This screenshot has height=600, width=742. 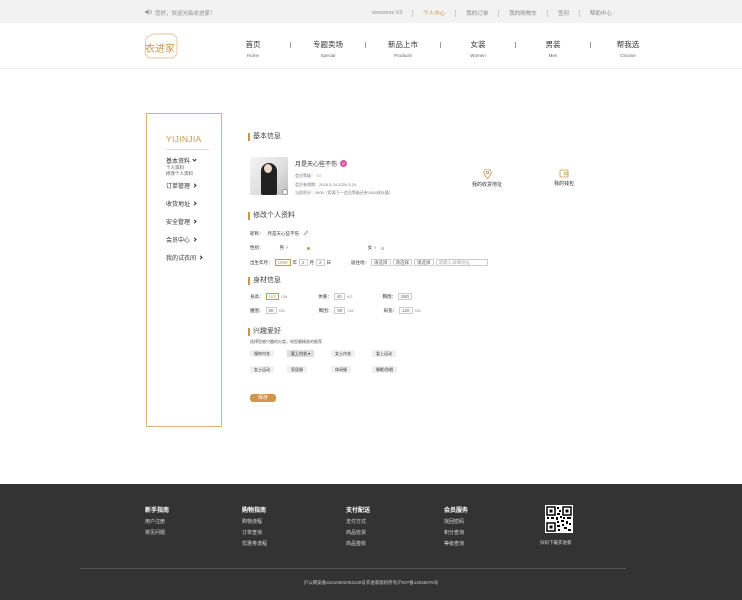 What do you see at coordinates (160, 49) in the screenshot?
I see `logo-text: 衣进家` at bounding box center [160, 49].